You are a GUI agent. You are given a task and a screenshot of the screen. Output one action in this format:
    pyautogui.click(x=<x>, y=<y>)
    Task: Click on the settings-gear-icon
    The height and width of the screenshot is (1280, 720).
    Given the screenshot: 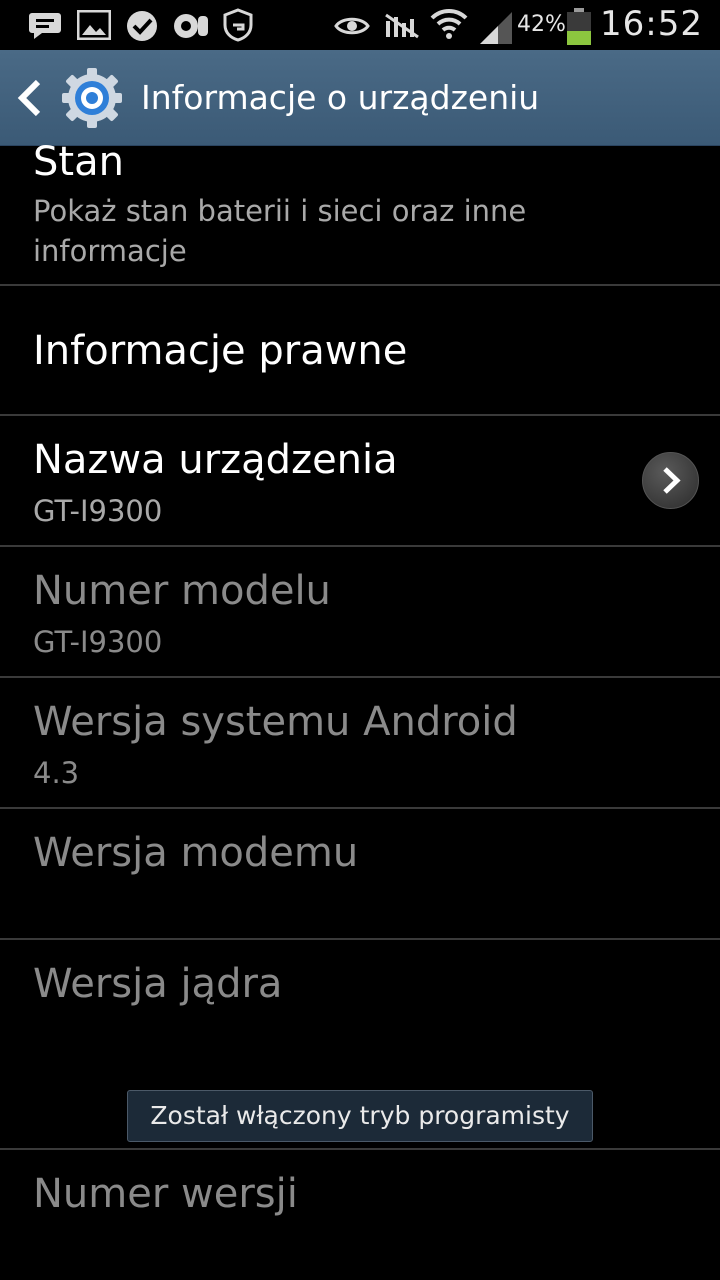 What is the action you would take?
    pyautogui.click(x=92, y=100)
    